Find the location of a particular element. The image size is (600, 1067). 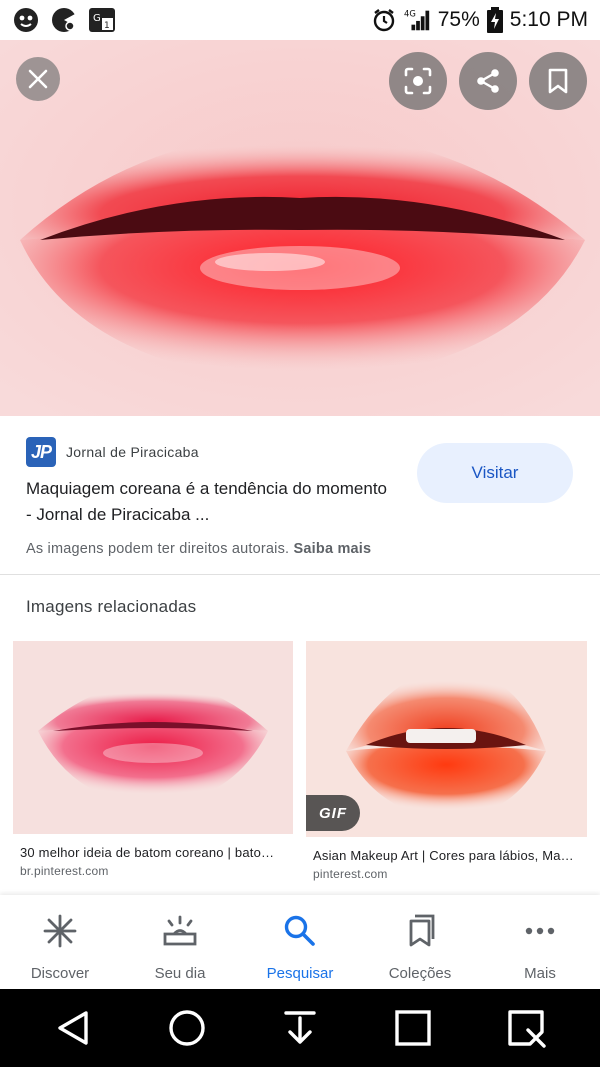

alarm-icon is located at coordinates (384, 20).